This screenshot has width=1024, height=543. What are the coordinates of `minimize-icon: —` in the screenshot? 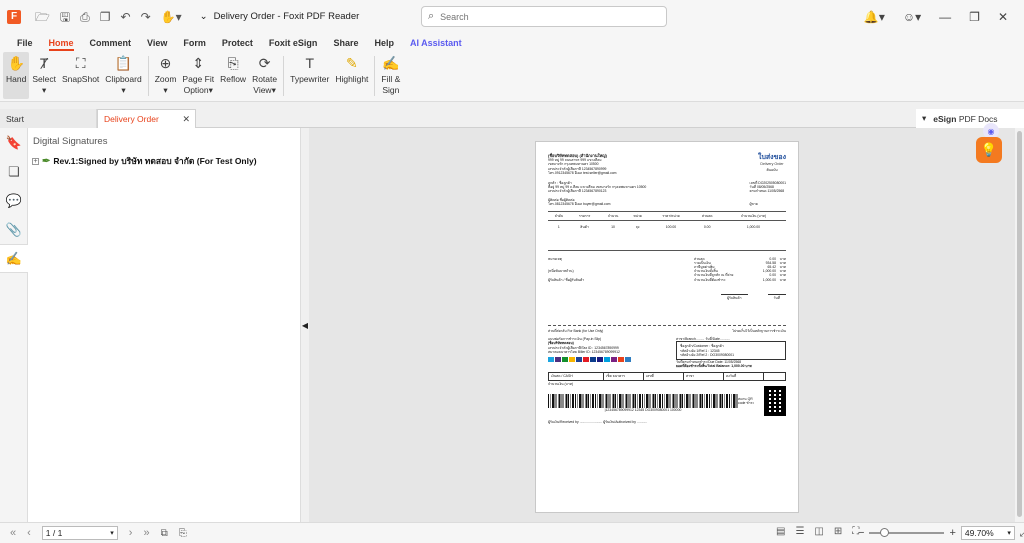 It's located at (945, 17).